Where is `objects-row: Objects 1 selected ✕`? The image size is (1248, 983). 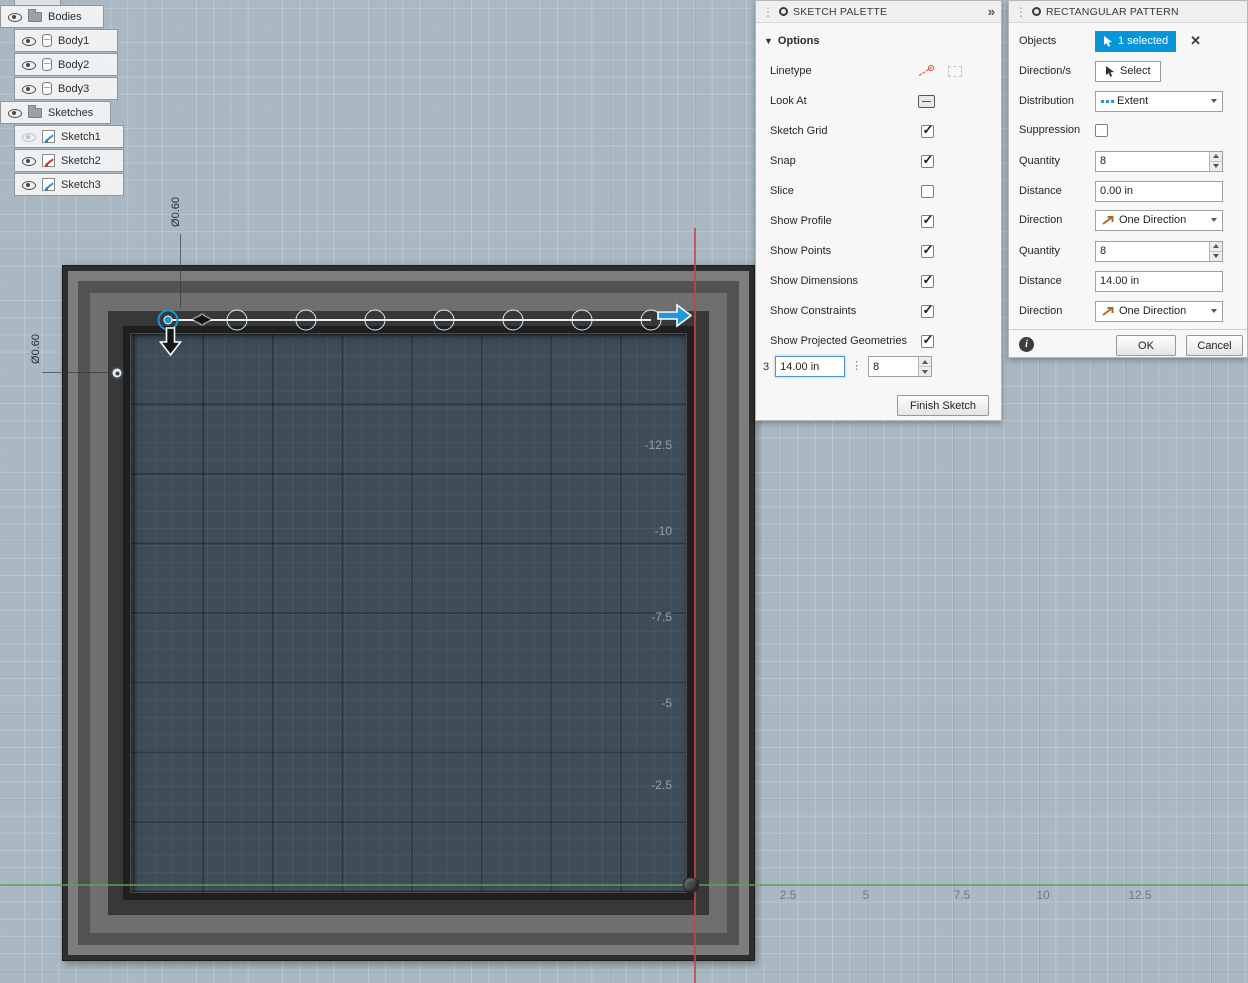 objects-row: Objects 1 selected ✕ is located at coordinates (1128, 41).